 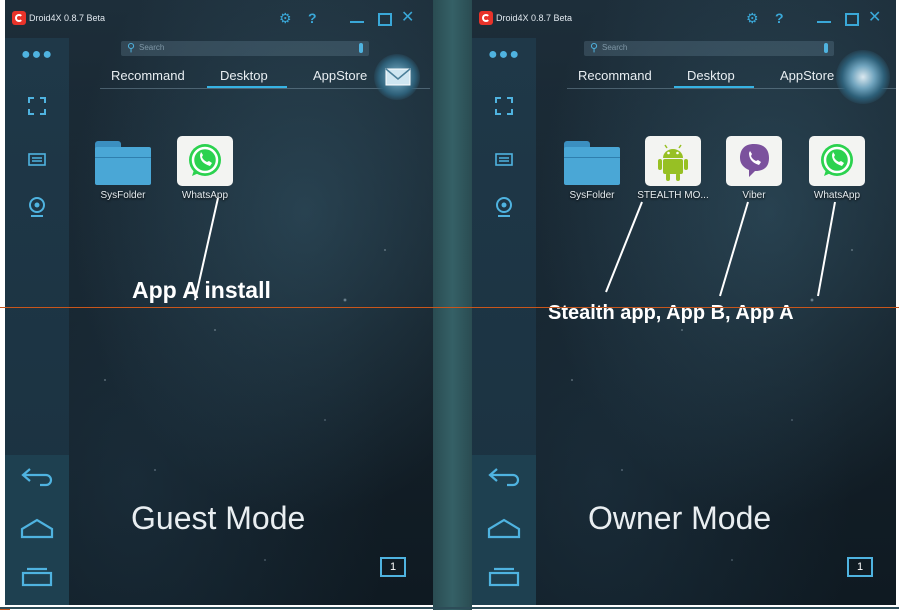 What do you see at coordinates (680, 518) in the screenshot?
I see `mode-label: Owner Mode` at bounding box center [680, 518].